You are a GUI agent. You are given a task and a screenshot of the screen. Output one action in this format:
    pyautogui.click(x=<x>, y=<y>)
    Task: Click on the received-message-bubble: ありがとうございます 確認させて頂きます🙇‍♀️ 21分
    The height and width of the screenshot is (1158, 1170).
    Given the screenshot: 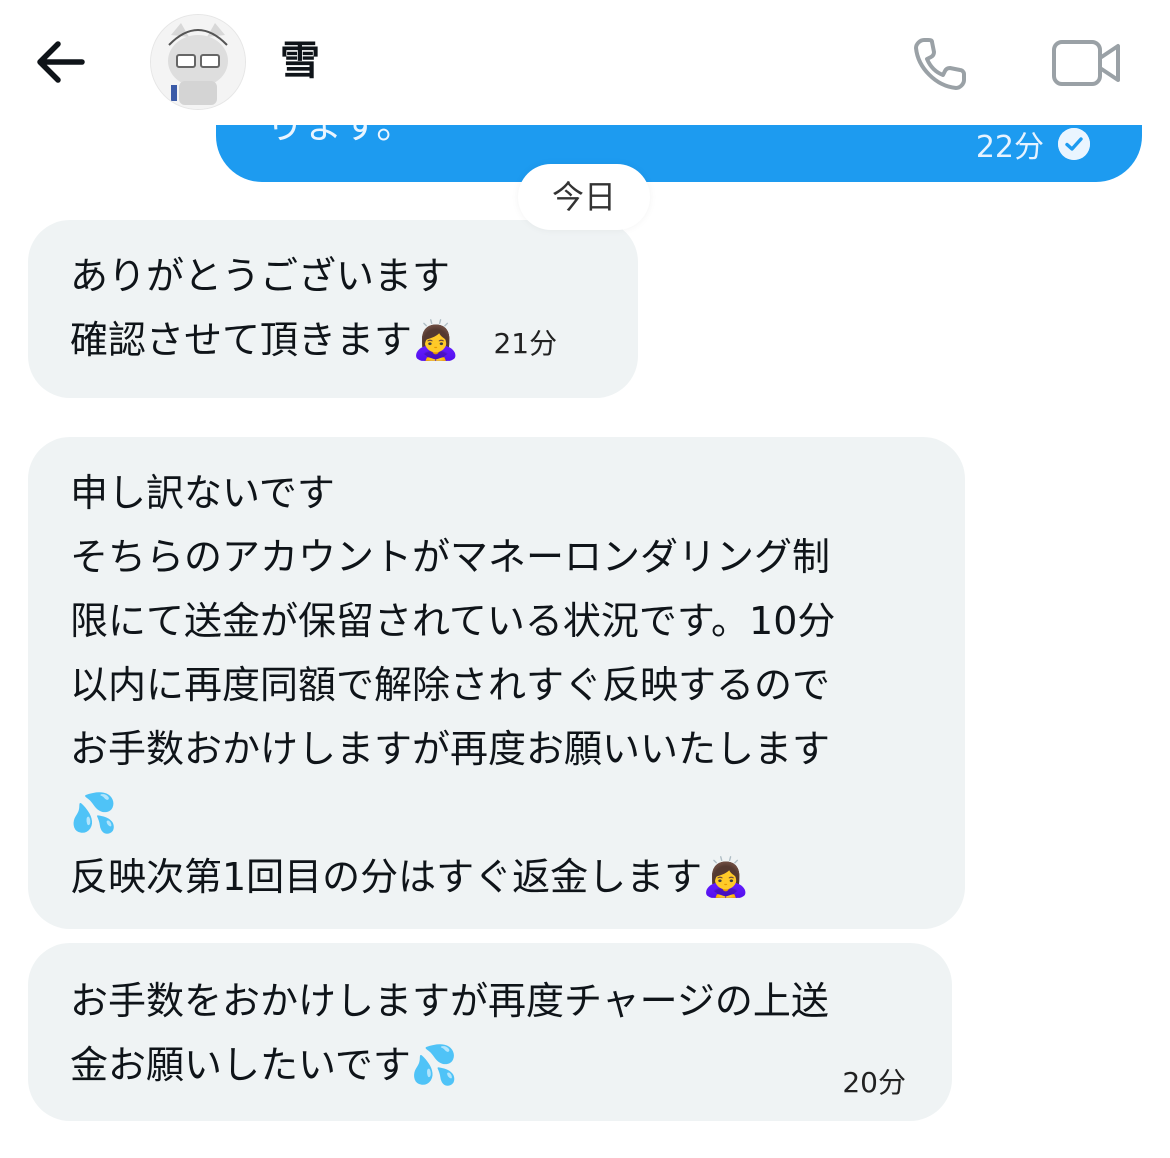 What is the action you would take?
    pyautogui.click(x=333, y=309)
    